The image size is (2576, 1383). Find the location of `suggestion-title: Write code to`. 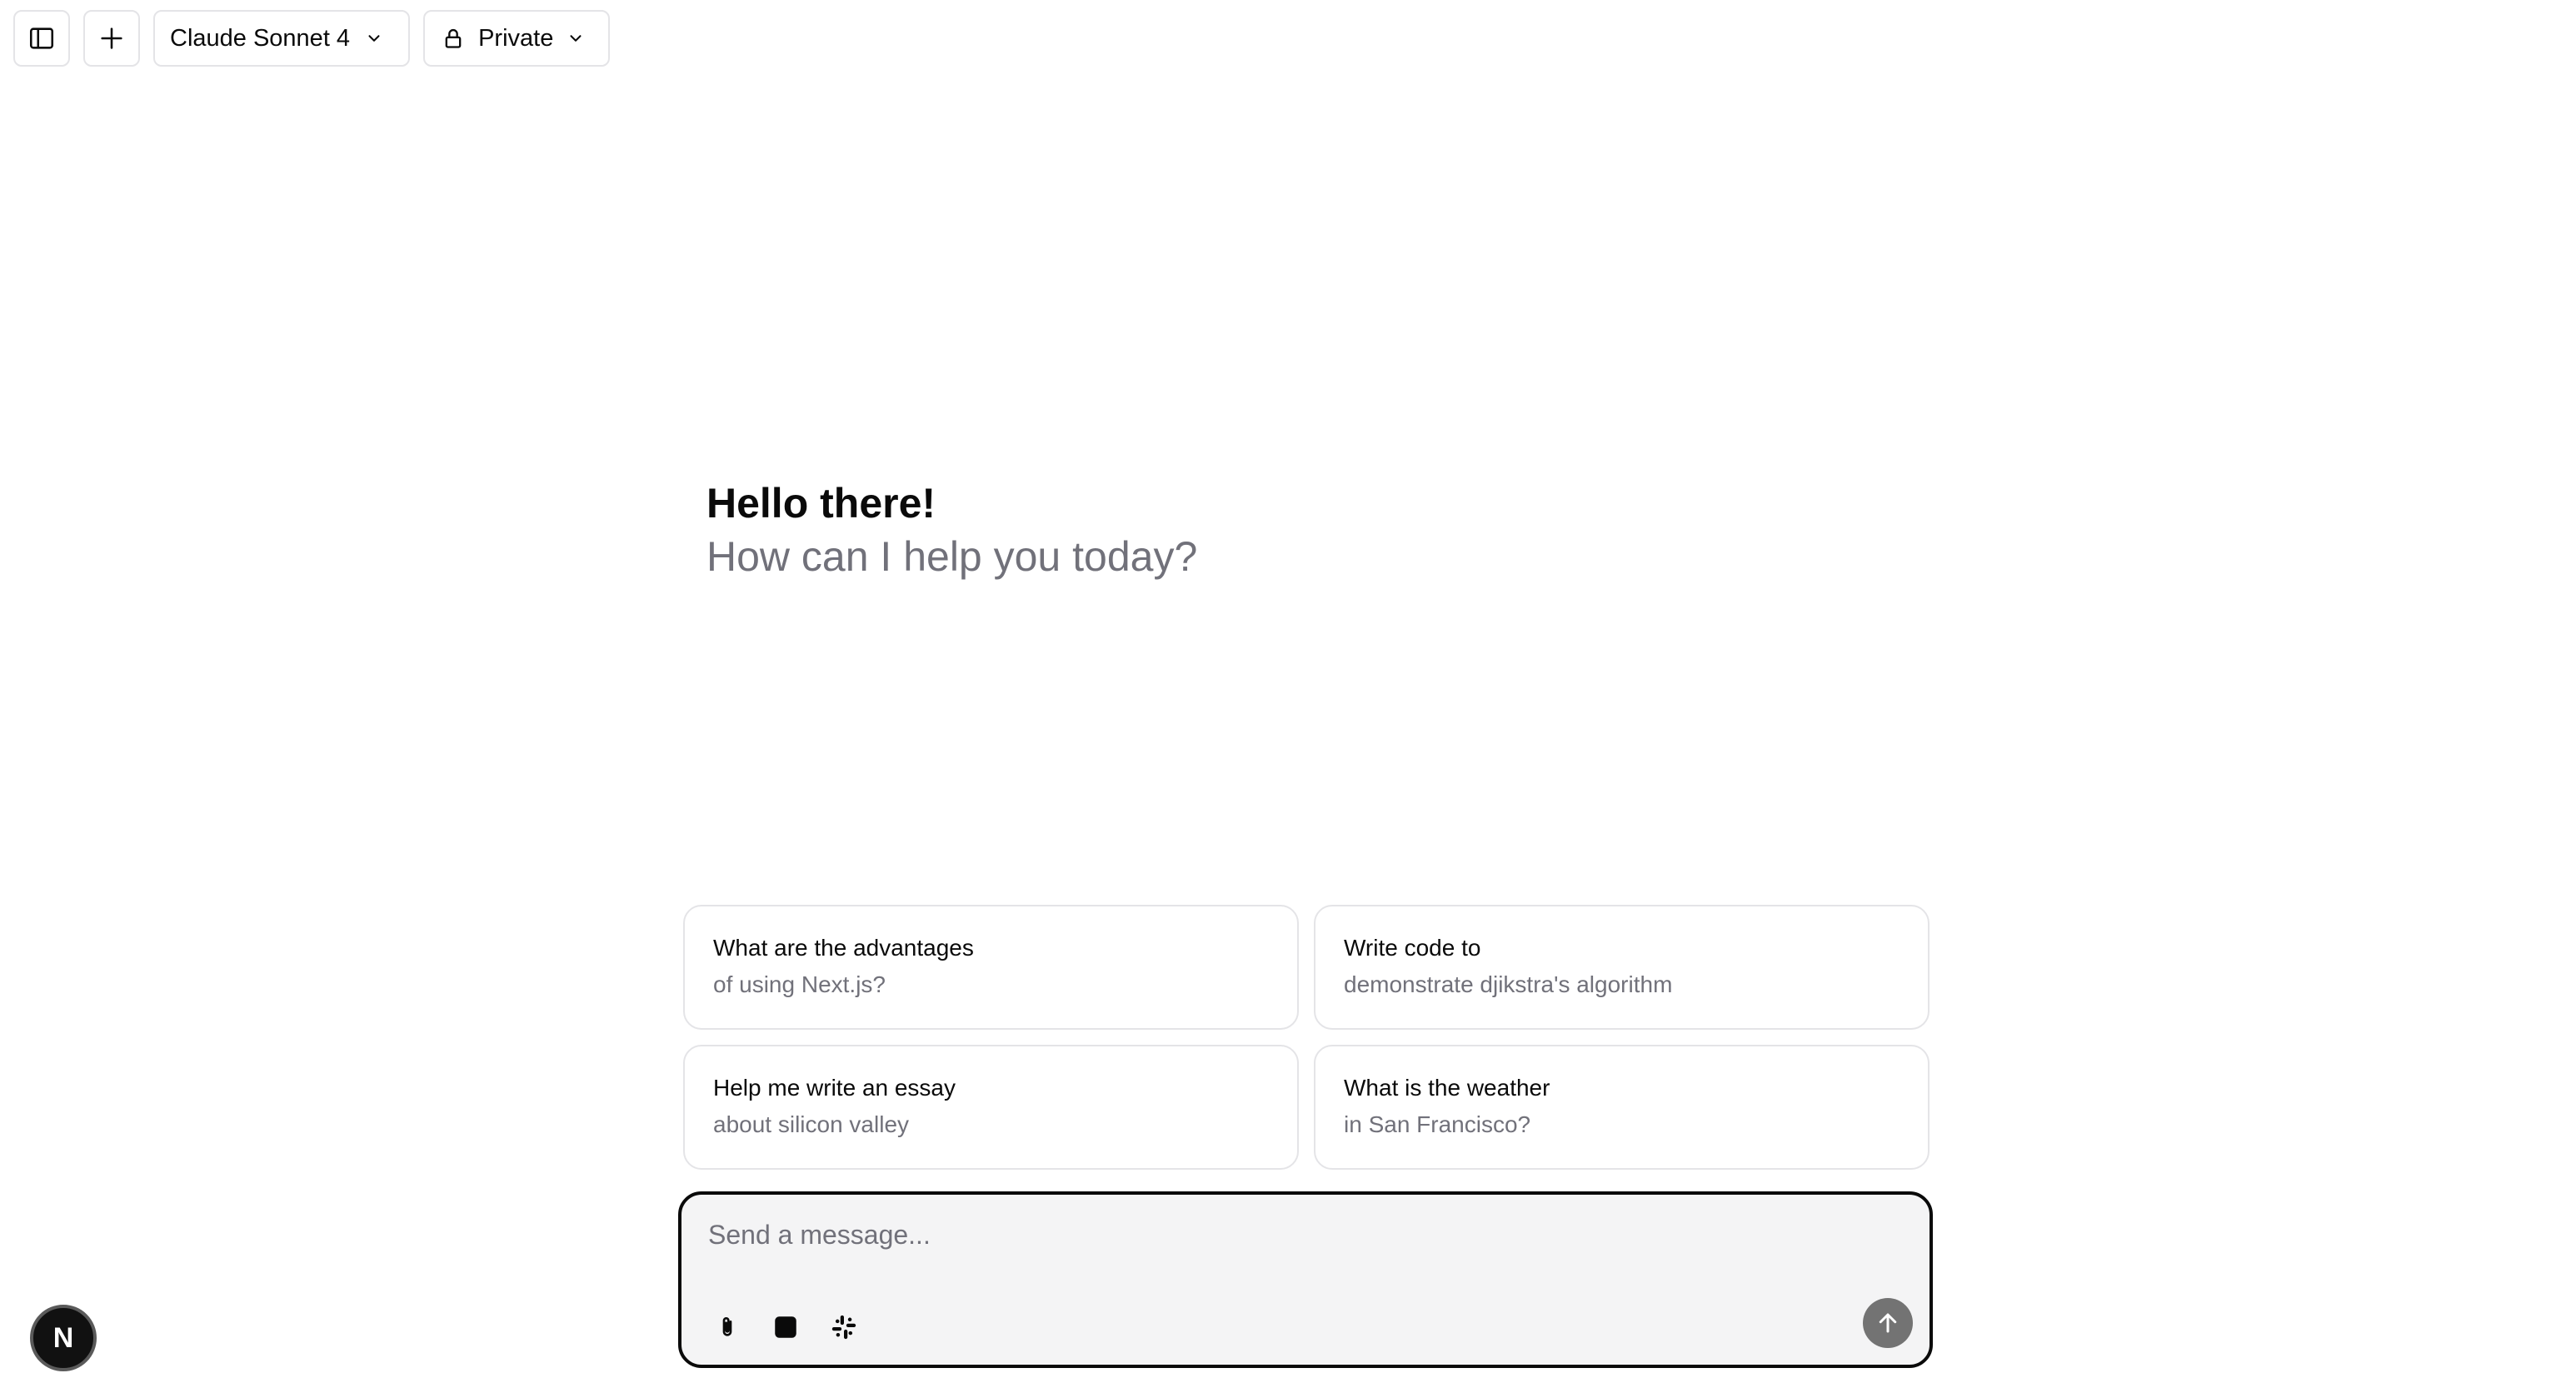

suggestion-title: Write code to is located at coordinates (1412, 948).